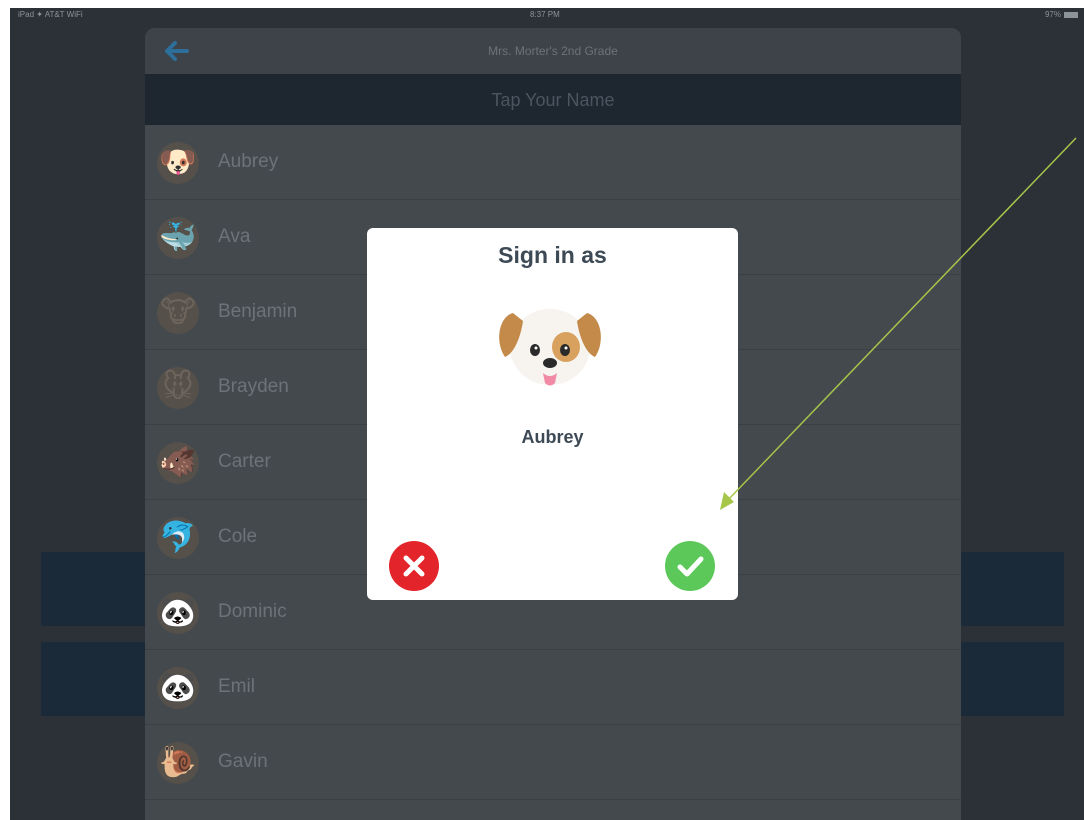  I want to click on cancel-button, so click(414, 566).